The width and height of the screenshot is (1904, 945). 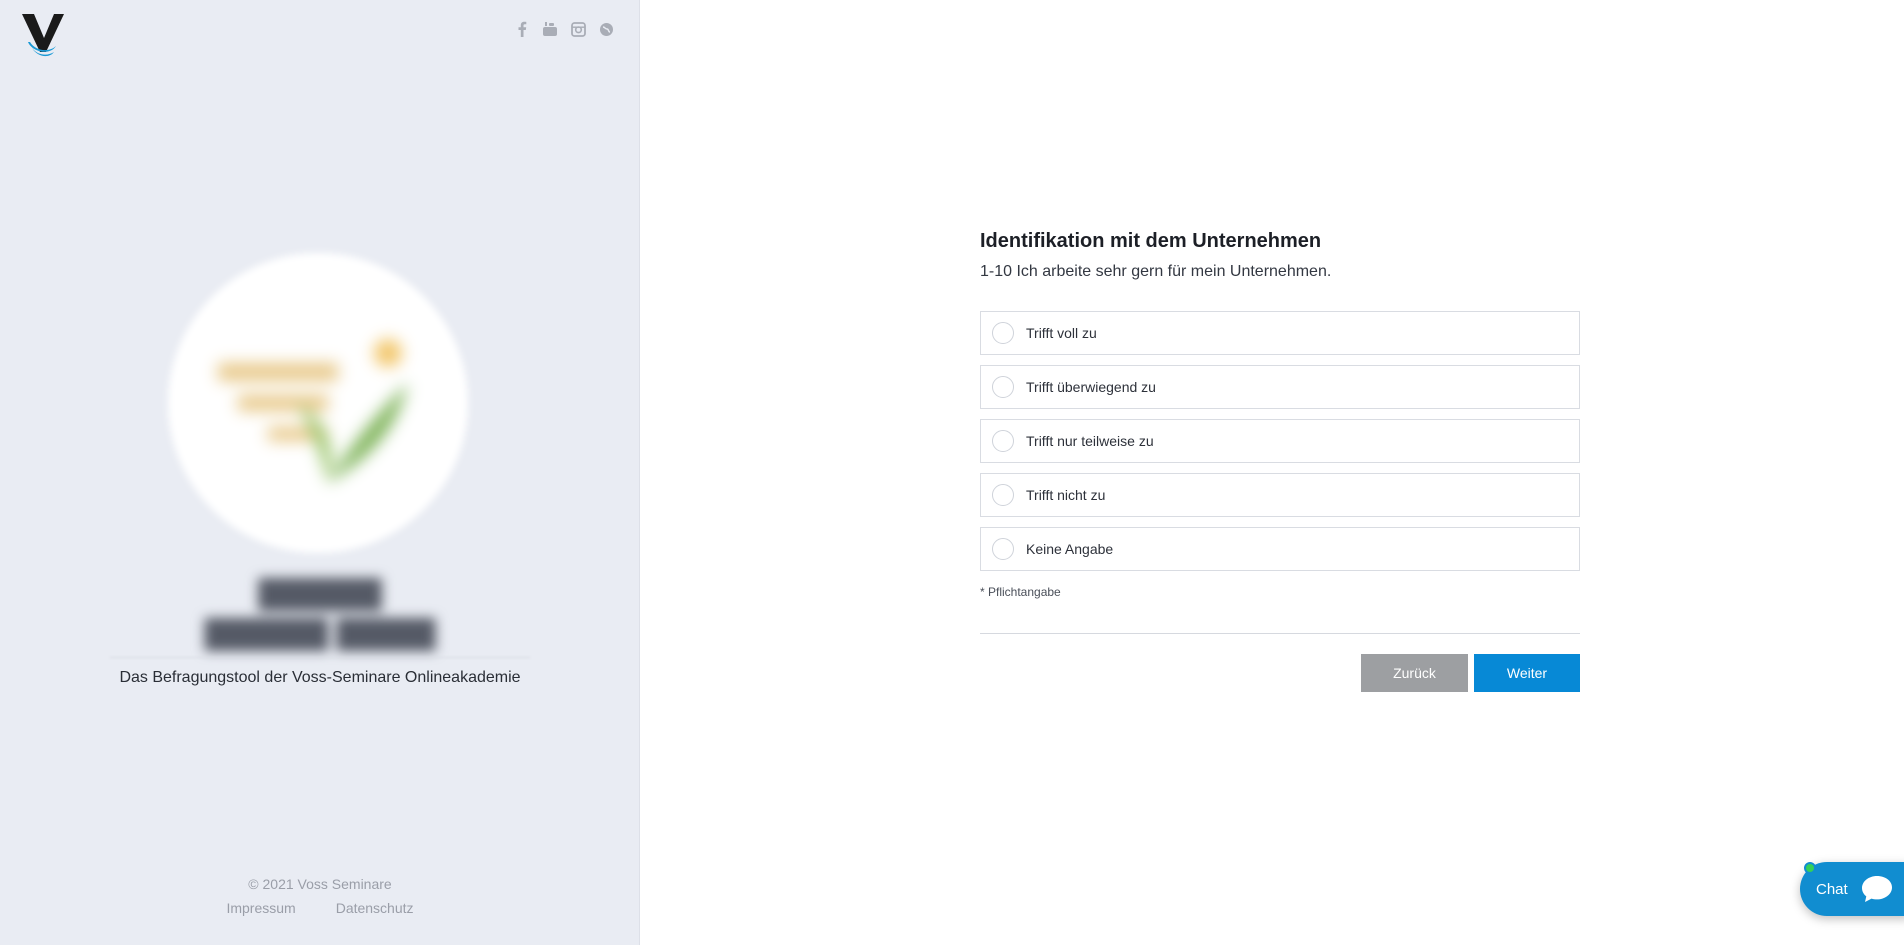 I want to click on answer-option-label: Trifft voll zu, so click(x=1061, y=333).